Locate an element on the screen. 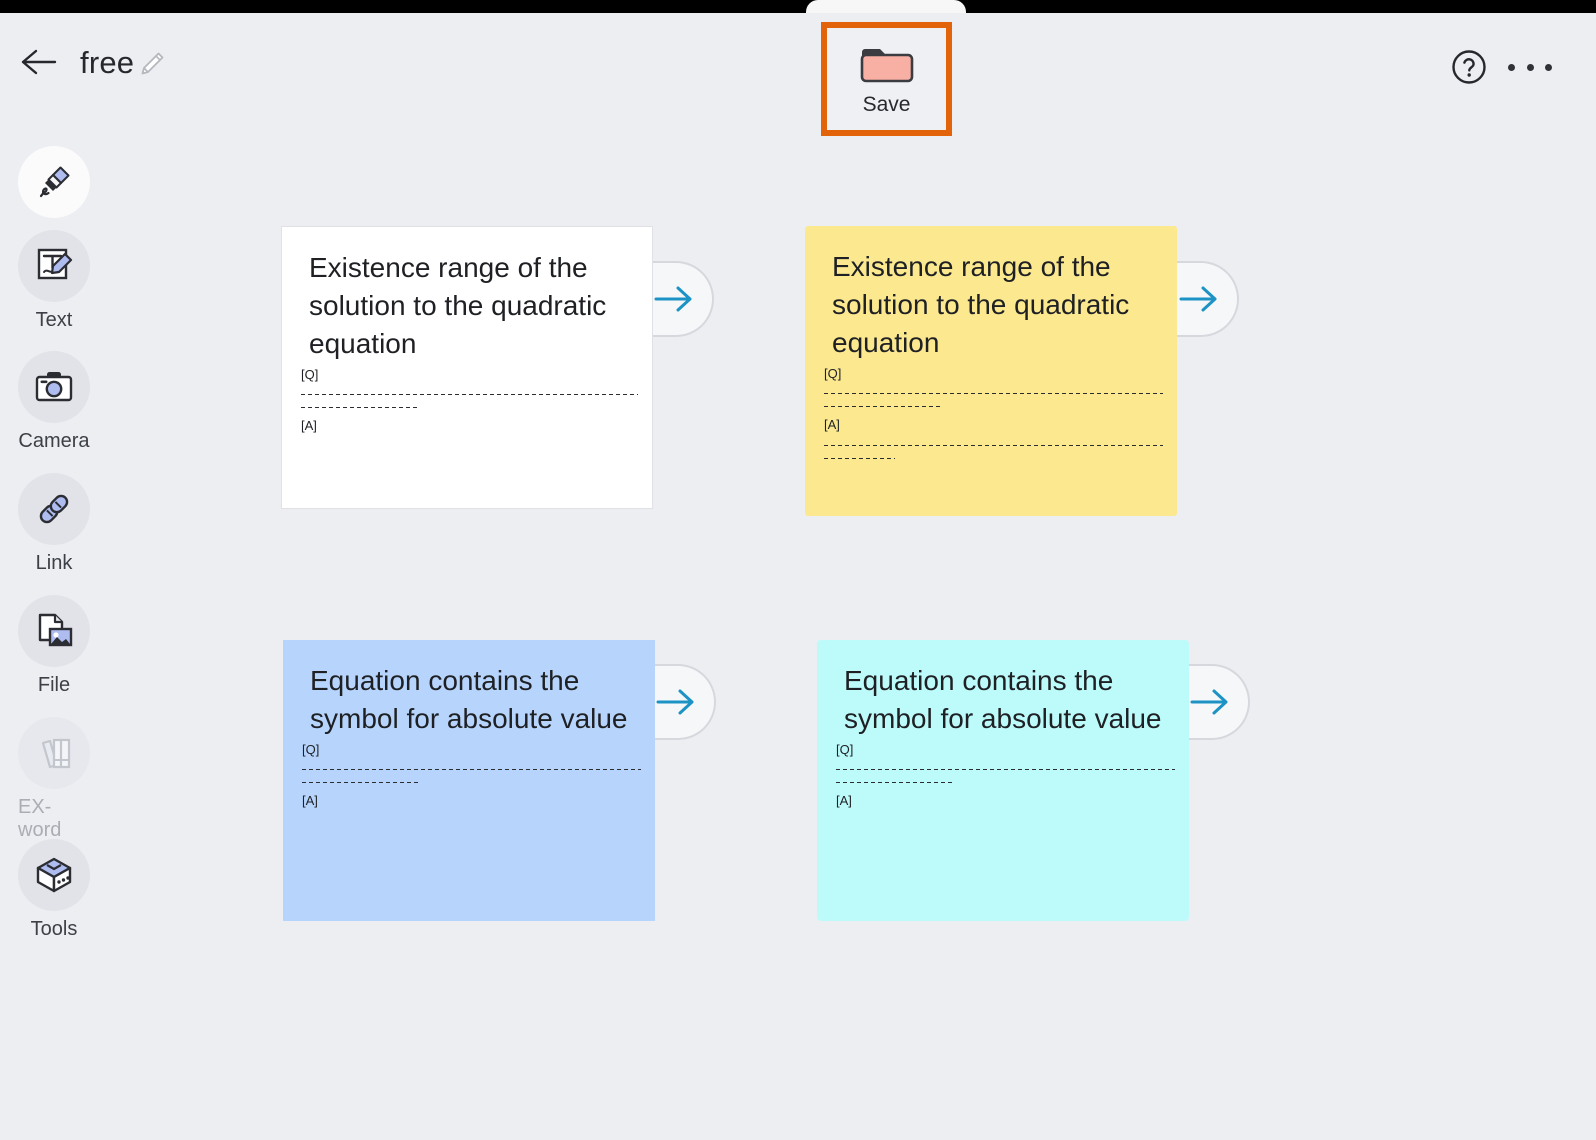  file-bubble is located at coordinates (54, 631).